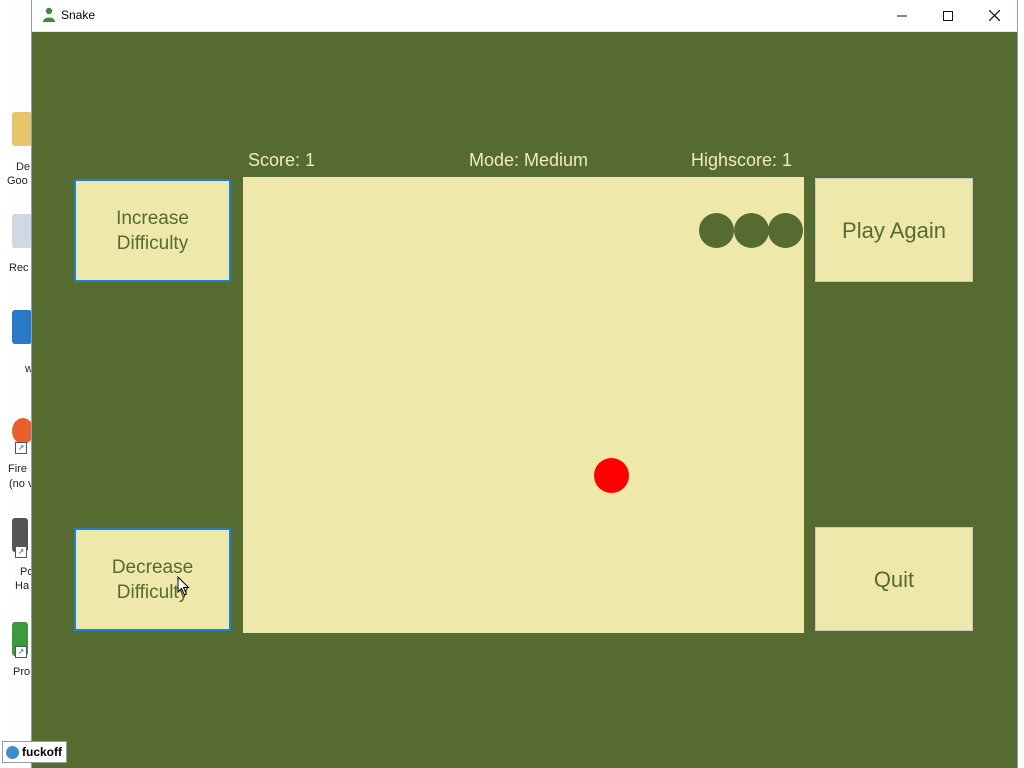  What do you see at coordinates (42, 752) in the screenshot?
I see `taskbar-chip-label: fuckoff` at bounding box center [42, 752].